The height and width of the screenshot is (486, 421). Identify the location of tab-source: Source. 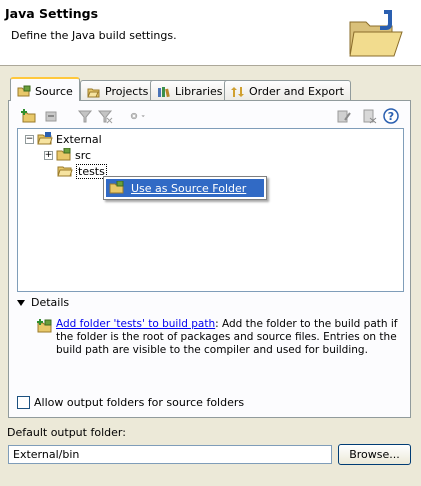
(45, 89).